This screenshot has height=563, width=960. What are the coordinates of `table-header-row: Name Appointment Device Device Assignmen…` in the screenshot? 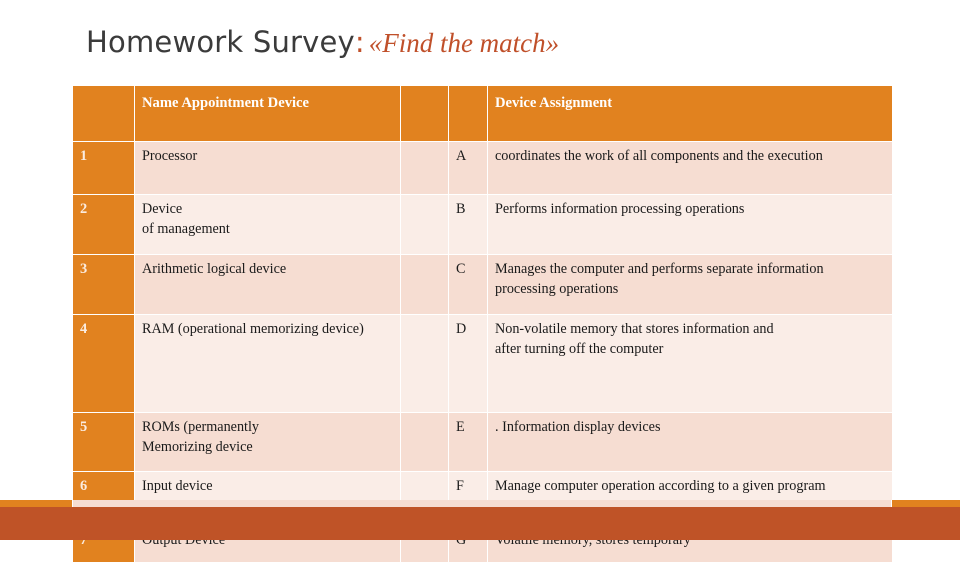 It's located at (482, 113).